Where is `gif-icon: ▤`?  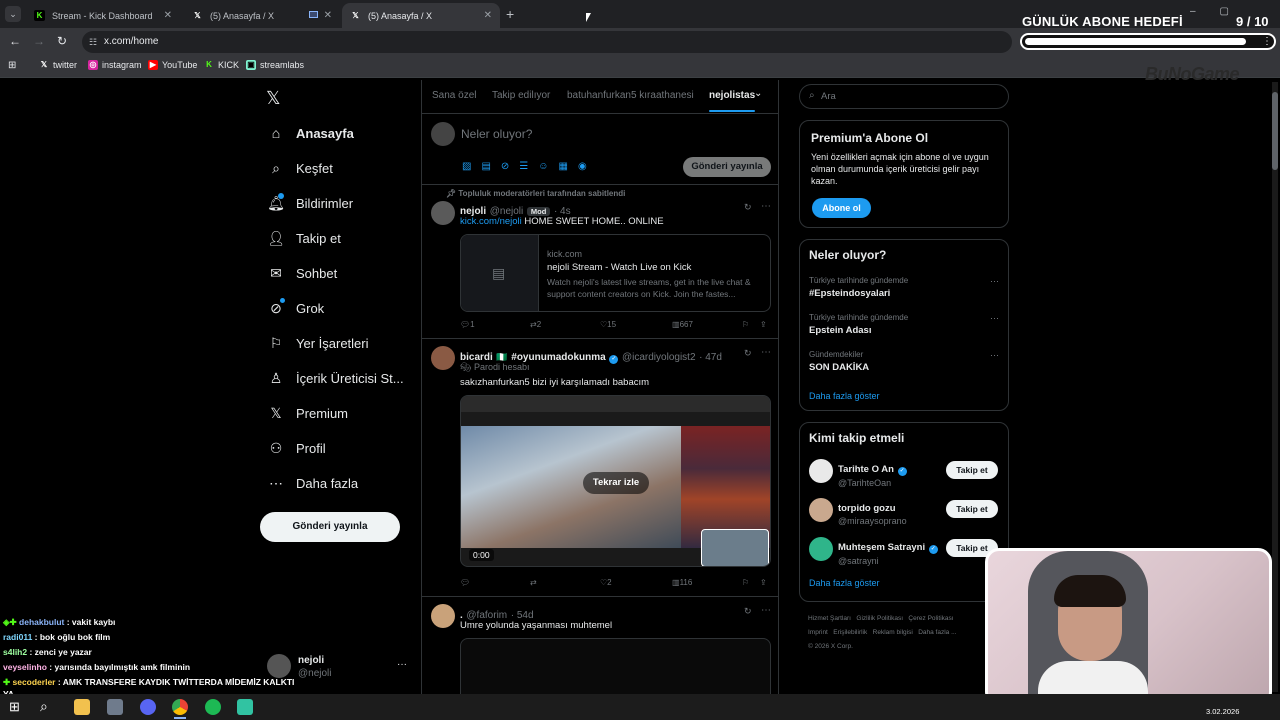 gif-icon: ▤ is located at coordinates (490, 166).